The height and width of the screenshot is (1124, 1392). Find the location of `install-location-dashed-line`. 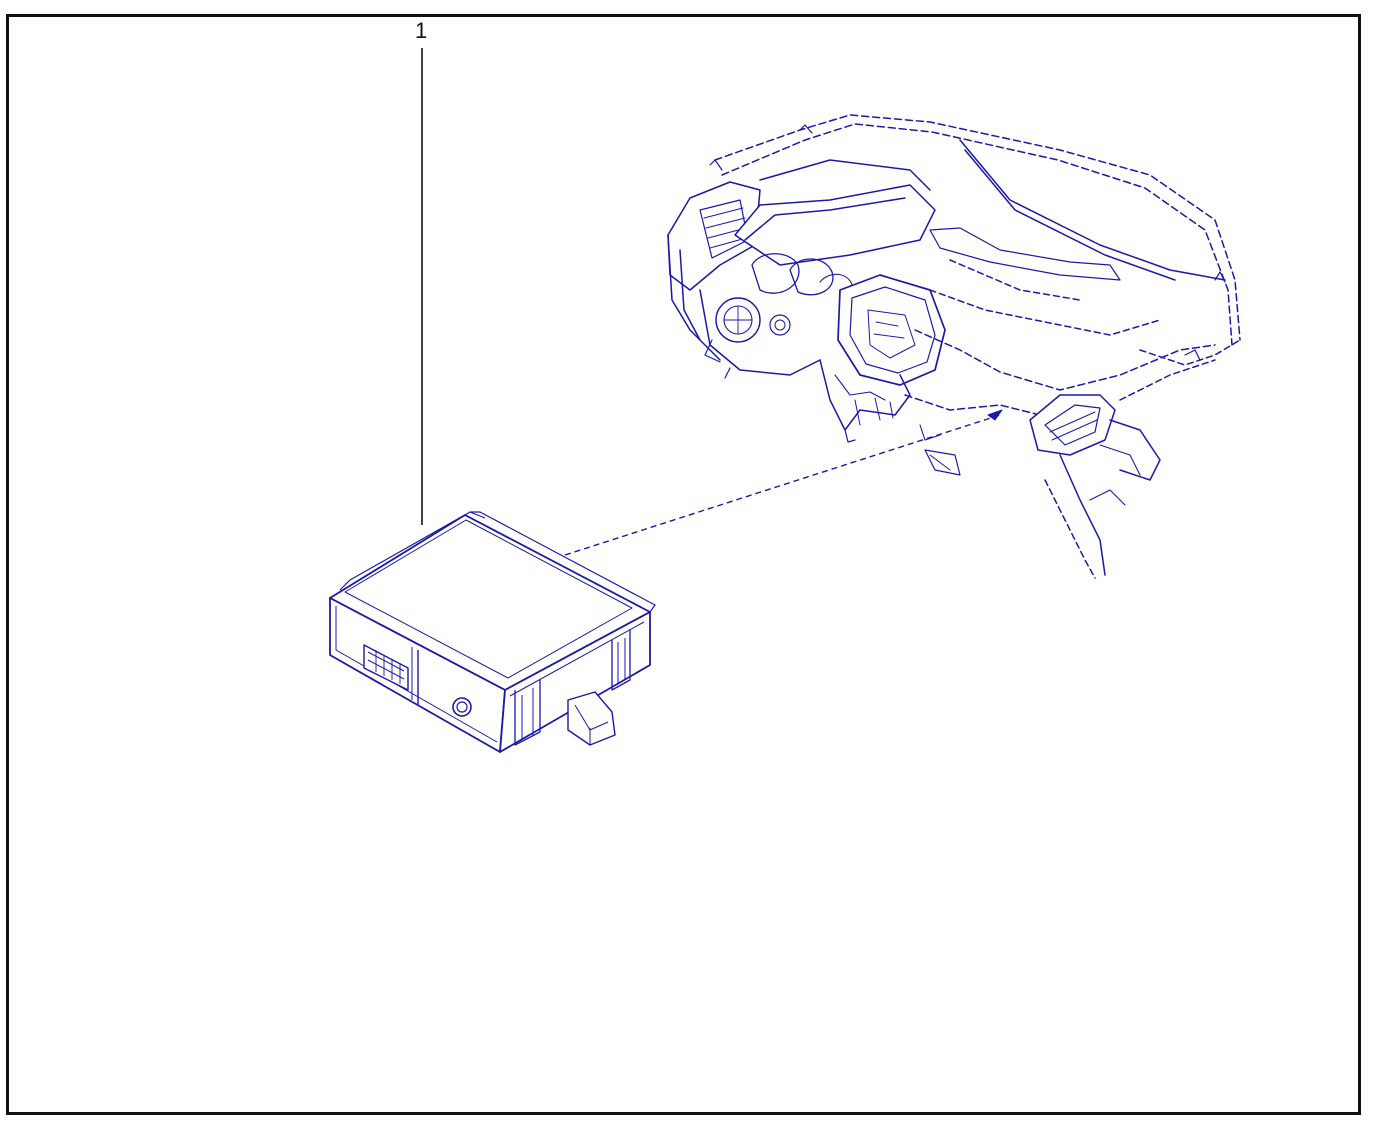

install-location-dashed-line is located at coordinates (782, 485).